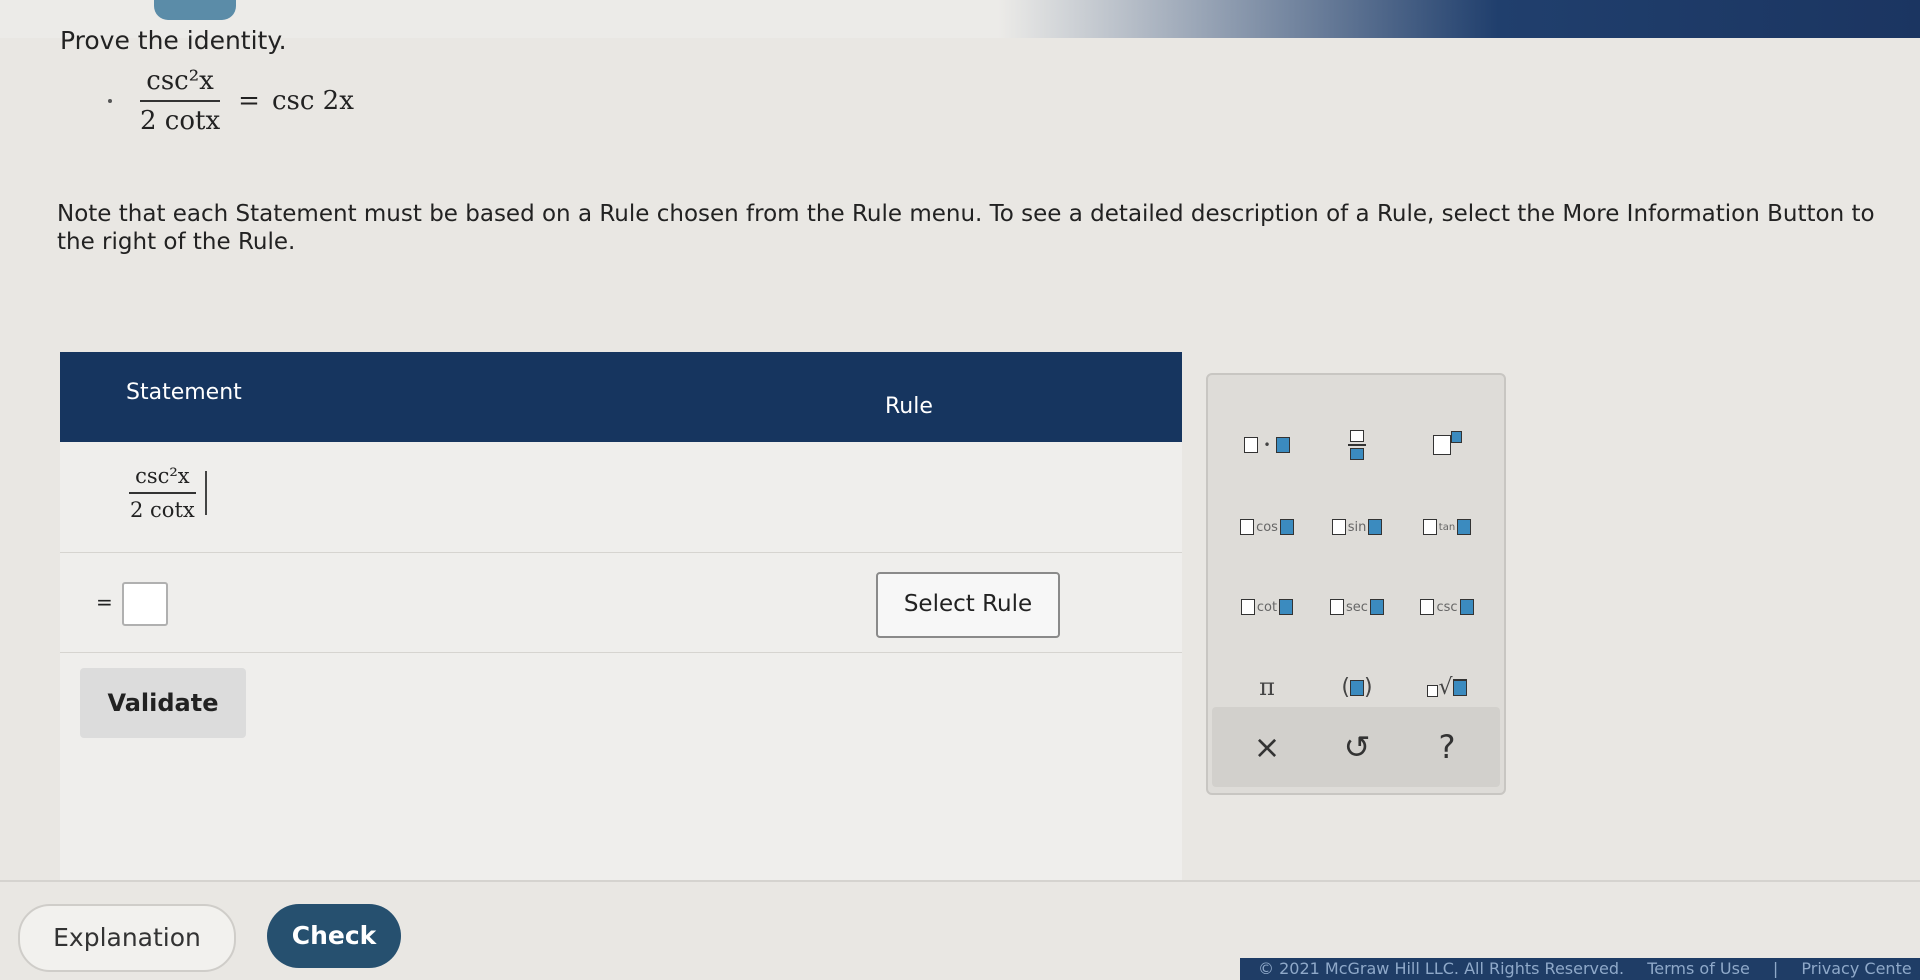 The width and height of the screenshot is (1920, 980). What do you see at coordinates (184, 392) in the screenshot?
I see `statement-column-header: Statement` at bounding box center [184, 392].